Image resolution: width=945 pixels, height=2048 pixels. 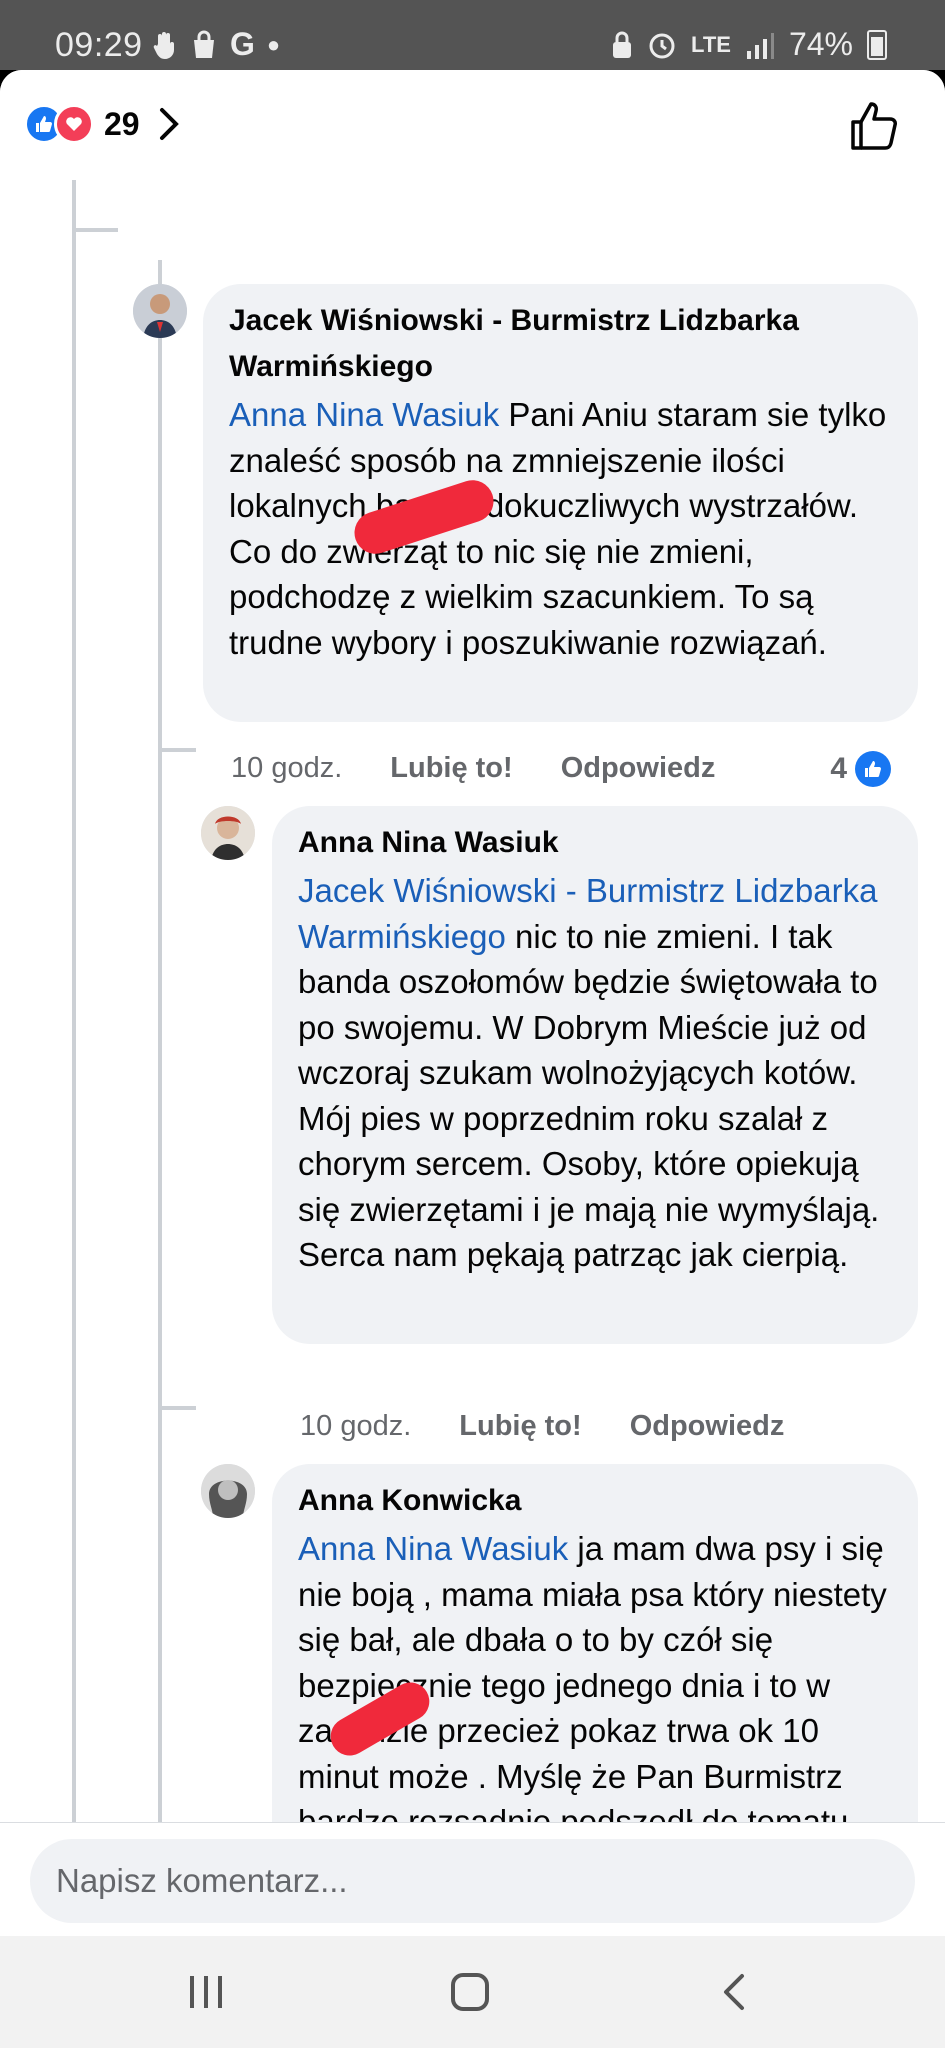 I want to click on alarm-icon, so click(x=662, y=45).